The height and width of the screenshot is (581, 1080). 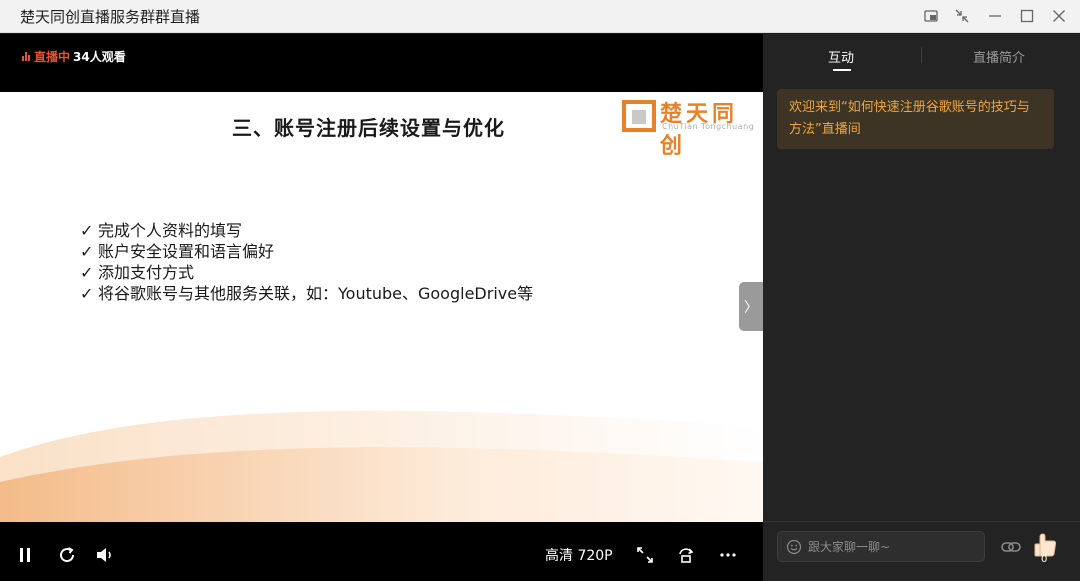 I want to click on live-label: 直播中, so click(x=52, y=57).